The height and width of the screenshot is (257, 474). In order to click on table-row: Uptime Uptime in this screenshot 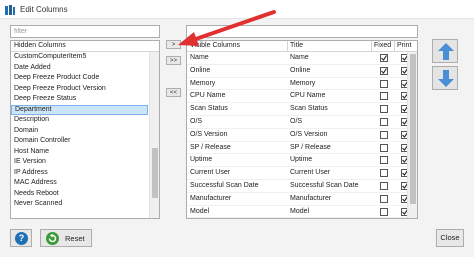, I will do `click(297, 161)`.